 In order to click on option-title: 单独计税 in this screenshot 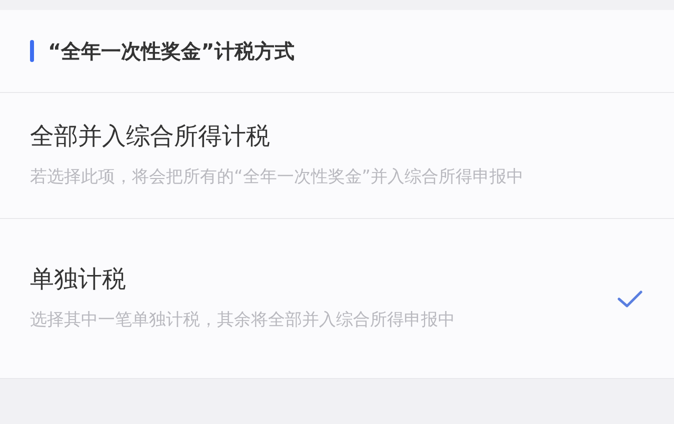, I will do `click(78, 279)`.